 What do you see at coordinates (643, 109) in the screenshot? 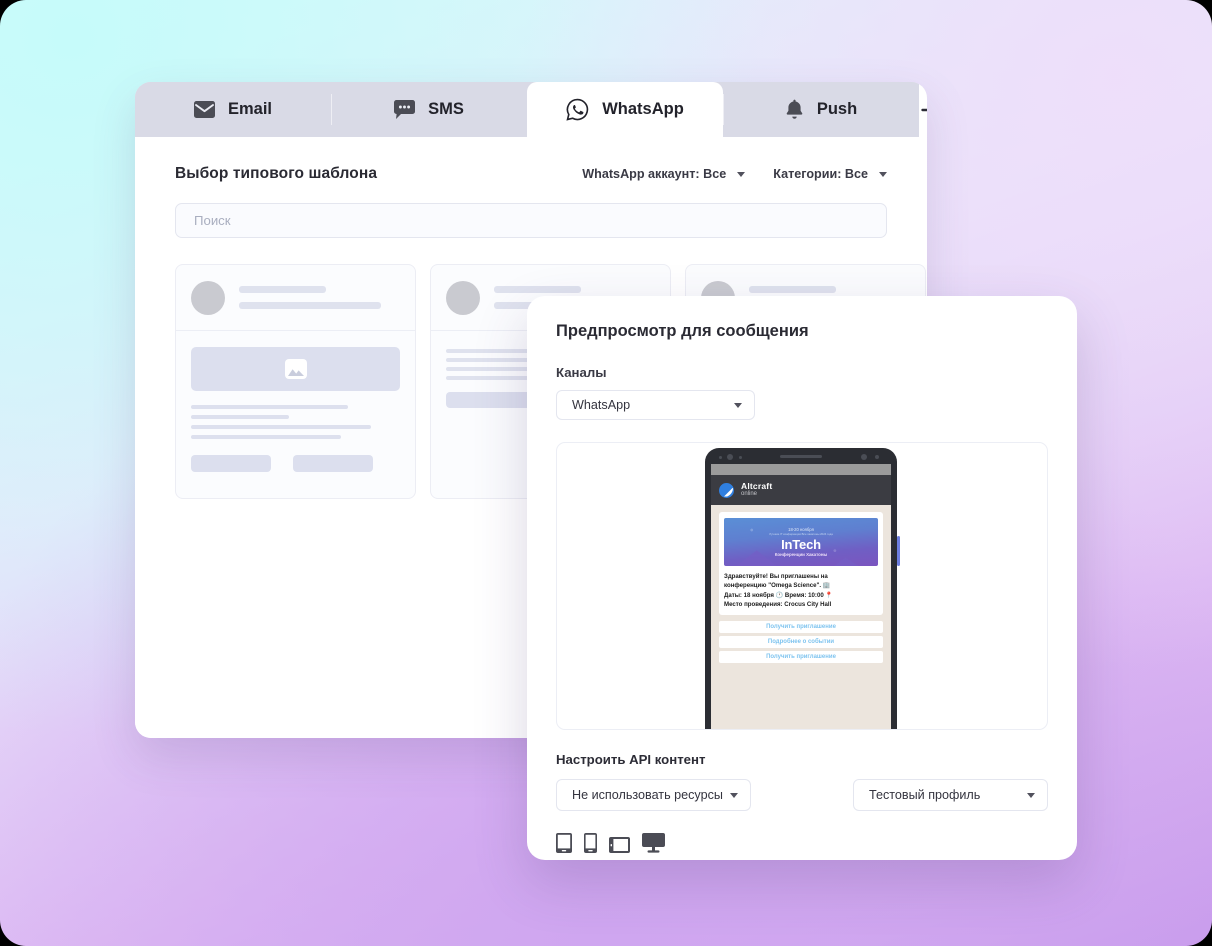
I see `tab-whatsapp-label: WhatsApp` at bounding box center [643, 109].